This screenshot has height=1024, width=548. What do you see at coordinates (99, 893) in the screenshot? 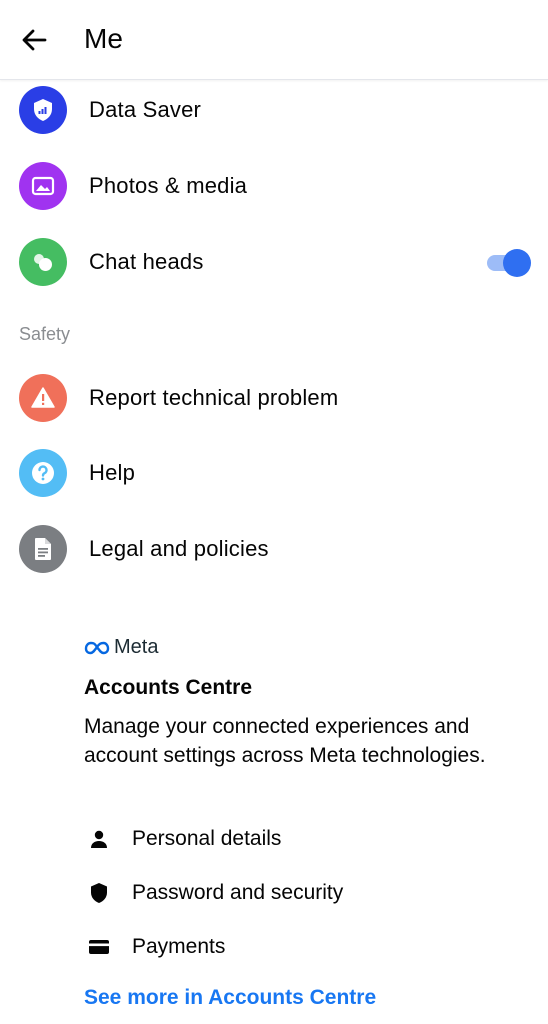
I see `shield-icon` at bounding box center [99, 893].